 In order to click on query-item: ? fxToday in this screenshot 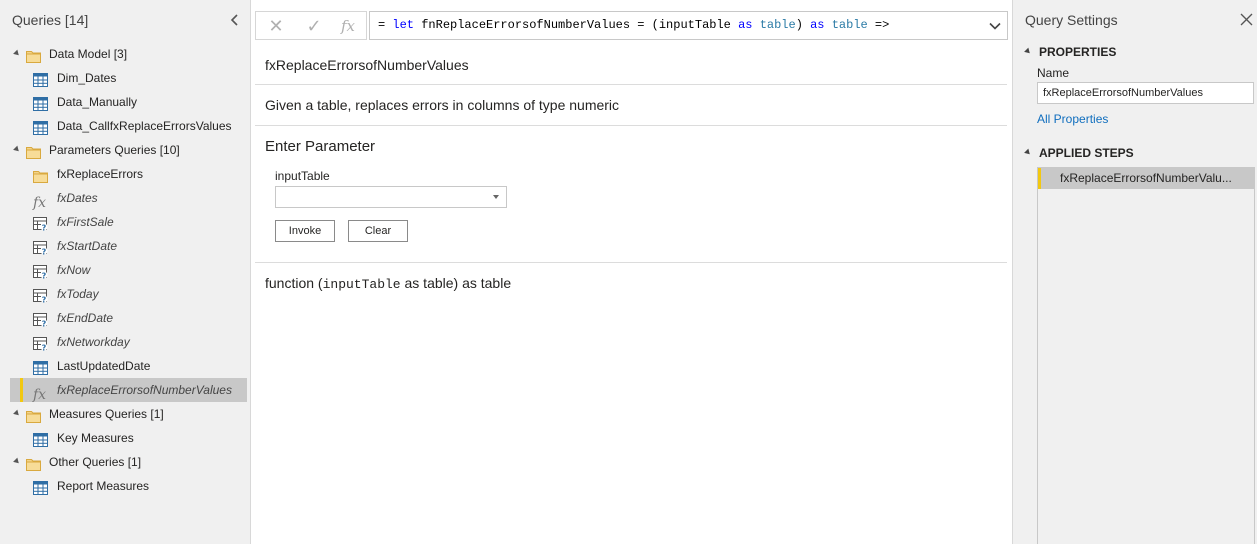, I will do `click(125, 294)`.